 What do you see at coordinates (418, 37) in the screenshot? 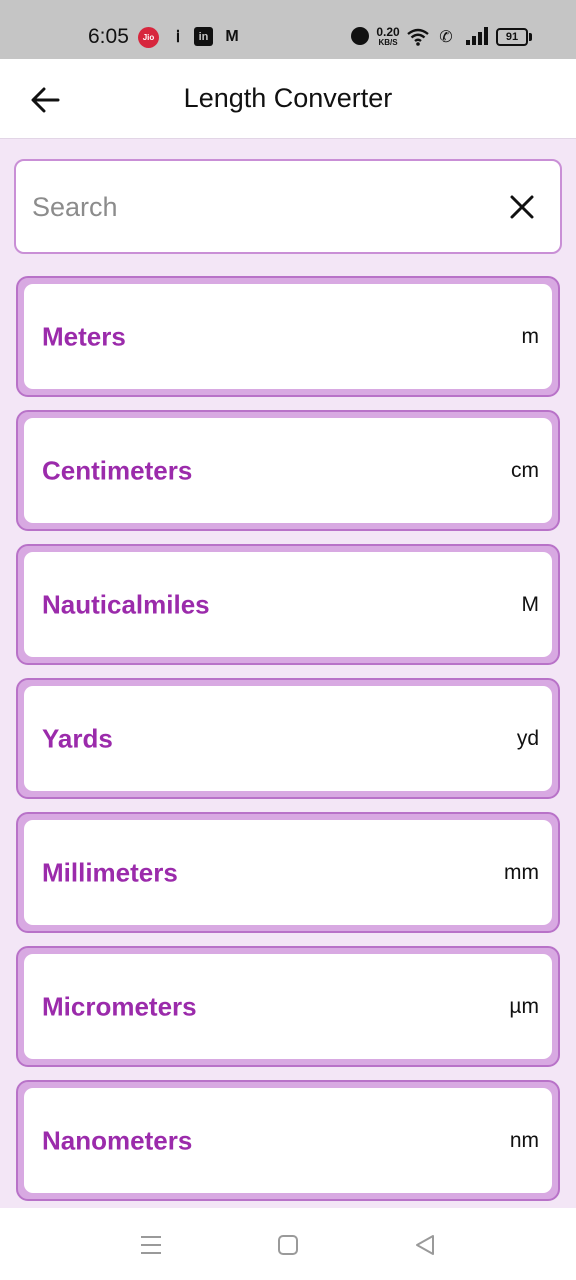
I see `wifi-icon` at bounding box center [418, 37].